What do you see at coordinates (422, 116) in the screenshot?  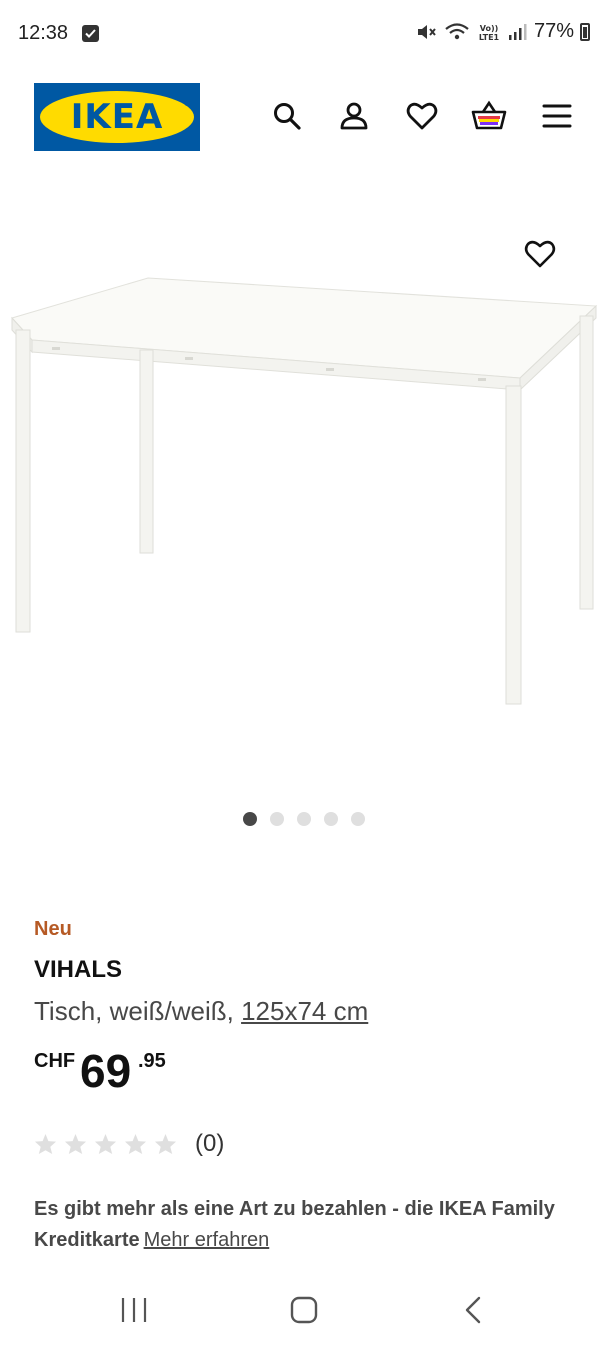 I see `heart-icon` at bounding box center [422, 116].